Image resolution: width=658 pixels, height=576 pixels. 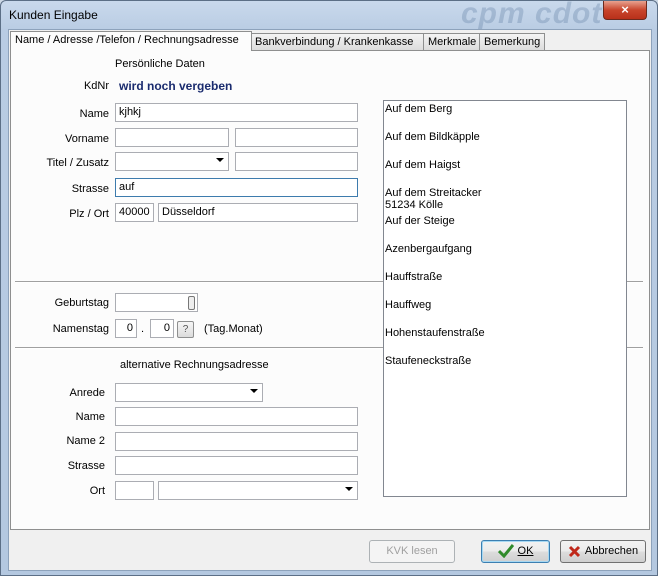 What do you see at coordinates (428, 249) in the screenshot?
I see `street-list-item: Azenbergaufgang` at bounding box center [428, 249].